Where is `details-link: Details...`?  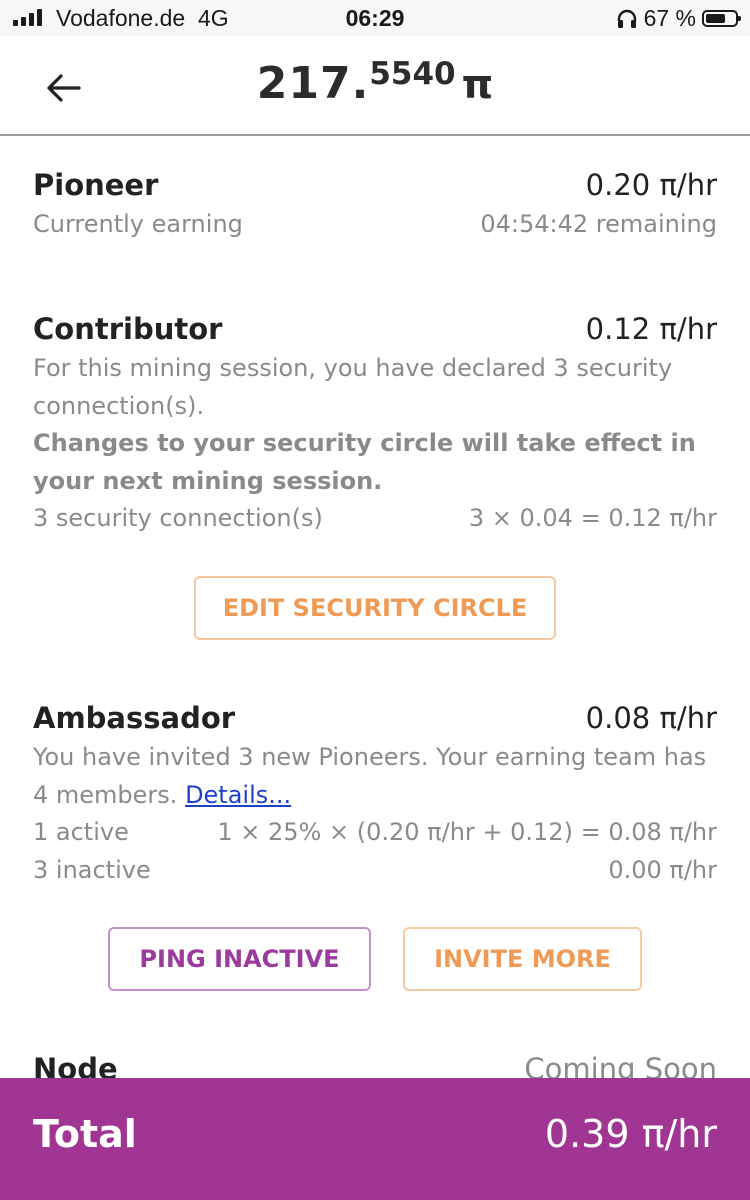
details-link: Details... is located at coordinates (238, 795).